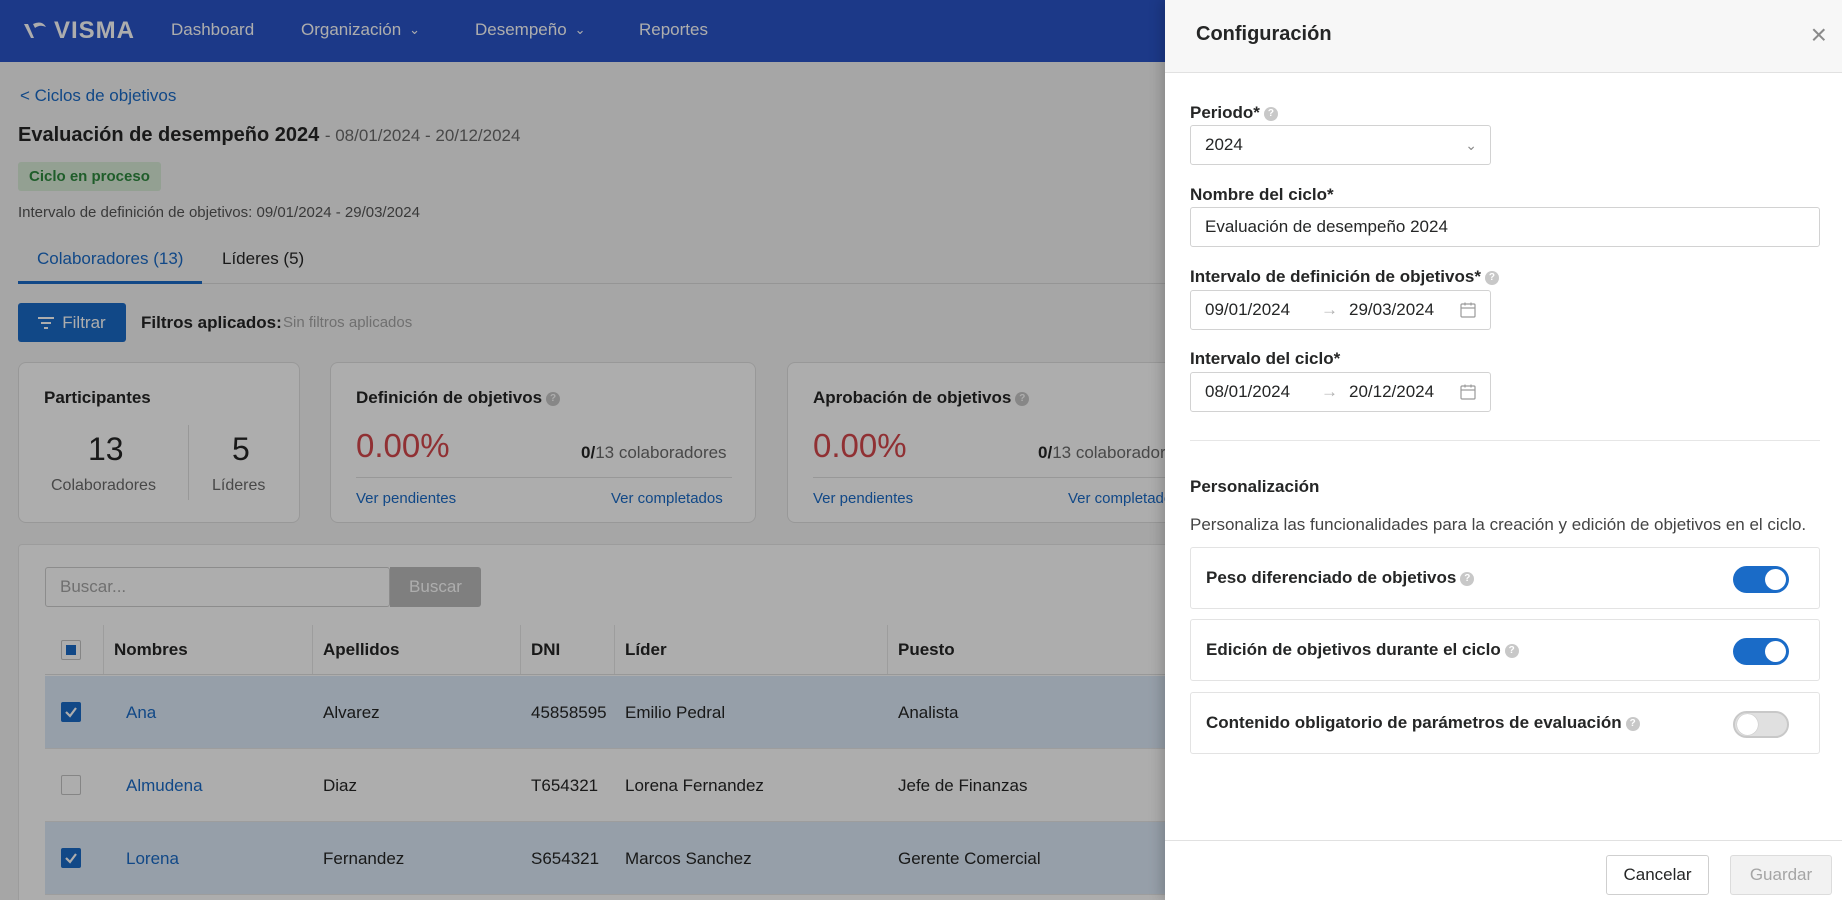 This screenshot has height=900, width=1842. Describe the element at coordinates (1657, 875) in the screenshot. I see `cancel-button: Cancelar` at that location.